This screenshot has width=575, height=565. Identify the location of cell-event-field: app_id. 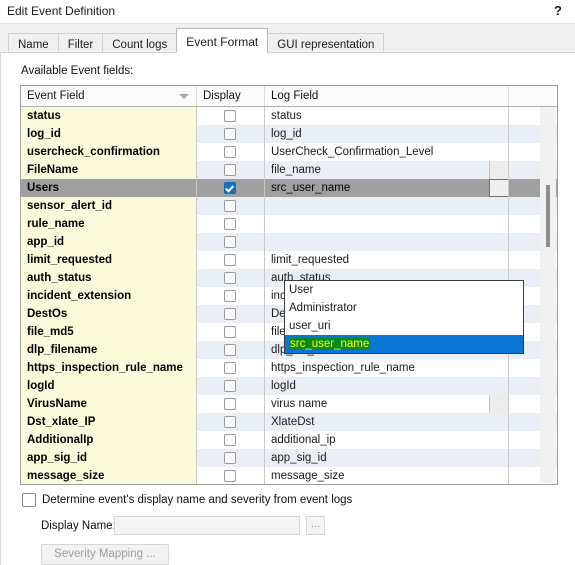
(109, 242).